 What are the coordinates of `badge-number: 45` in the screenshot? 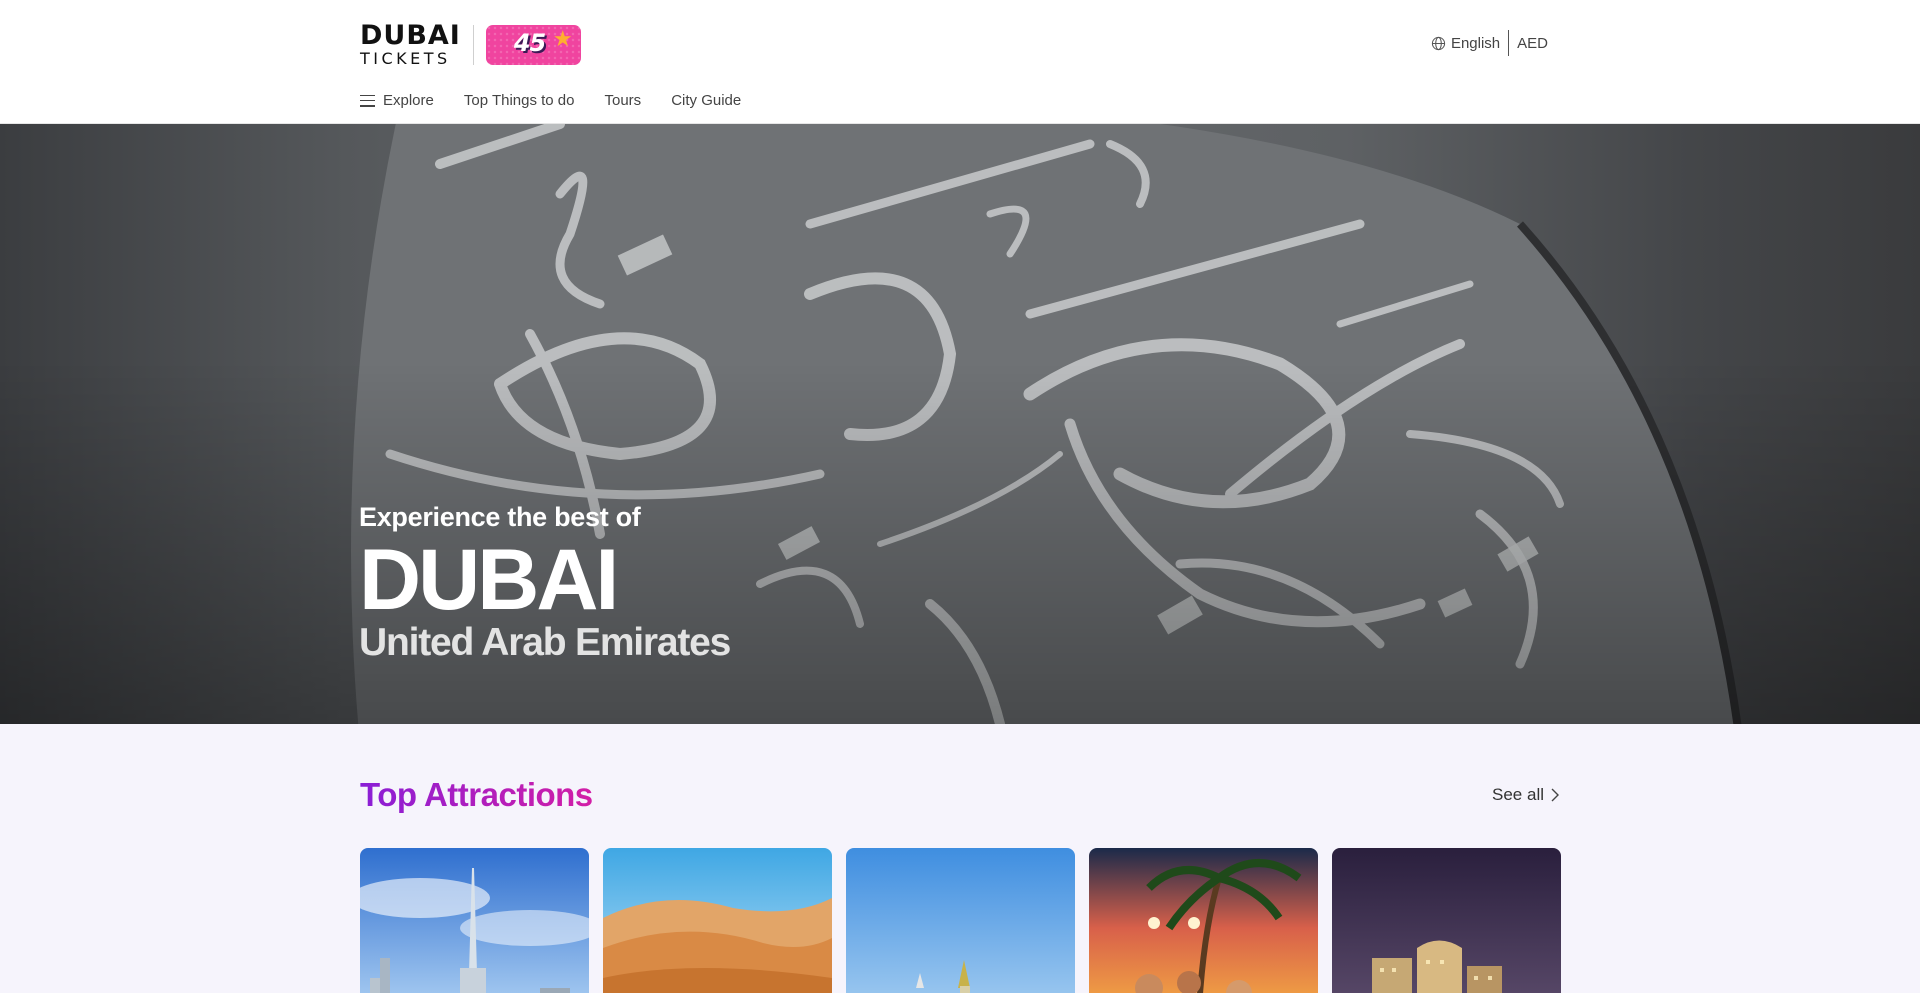 It's located at (529, 42).